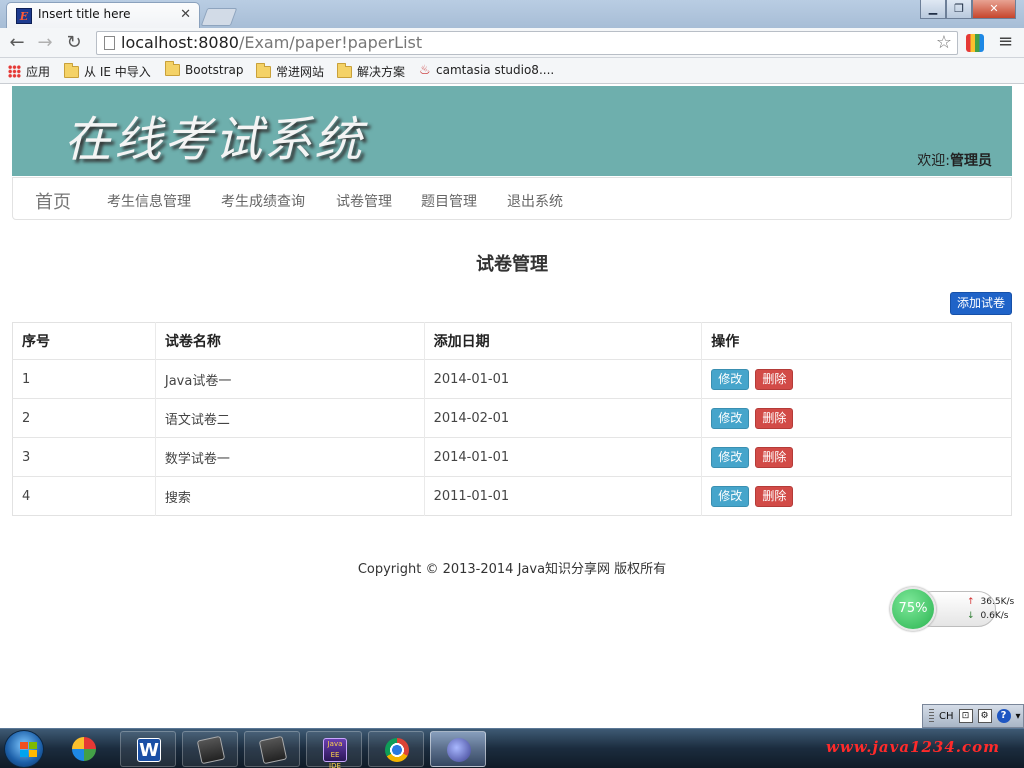 This screenshot has height=768, width=1024. Describe the element at coordinates (149, 201) in the screenshot. I see `nav-student-info: 考生信息管理` at that location.